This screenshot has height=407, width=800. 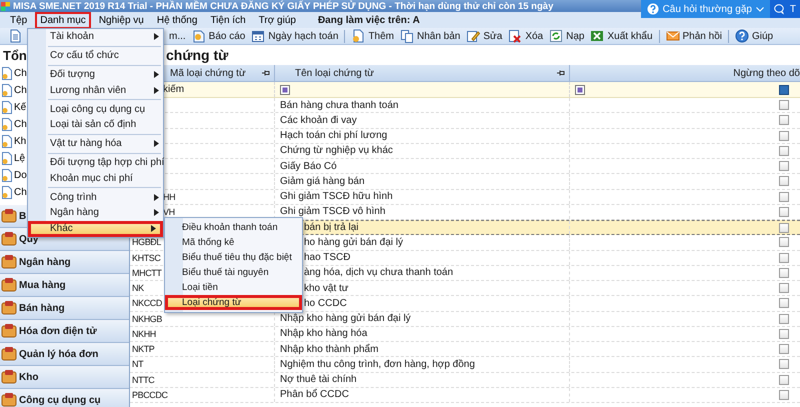 What do you see at coordinates (422, 166) in the screenshot?
I see `table-cell: Giấy Báo Có` at bounding box center [422, 166].